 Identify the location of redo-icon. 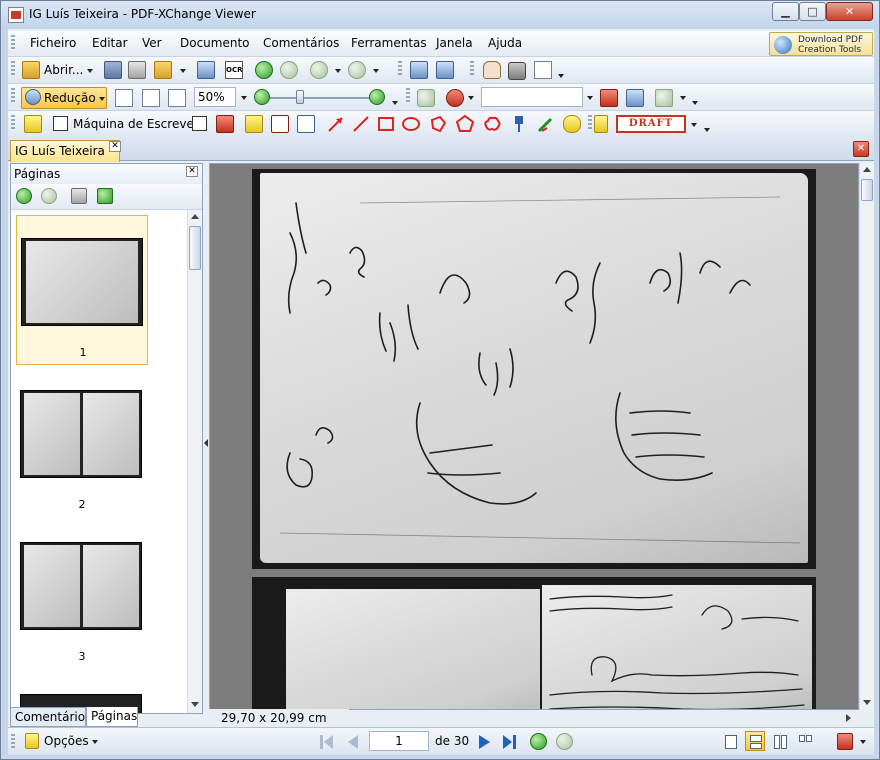
(357, 70).